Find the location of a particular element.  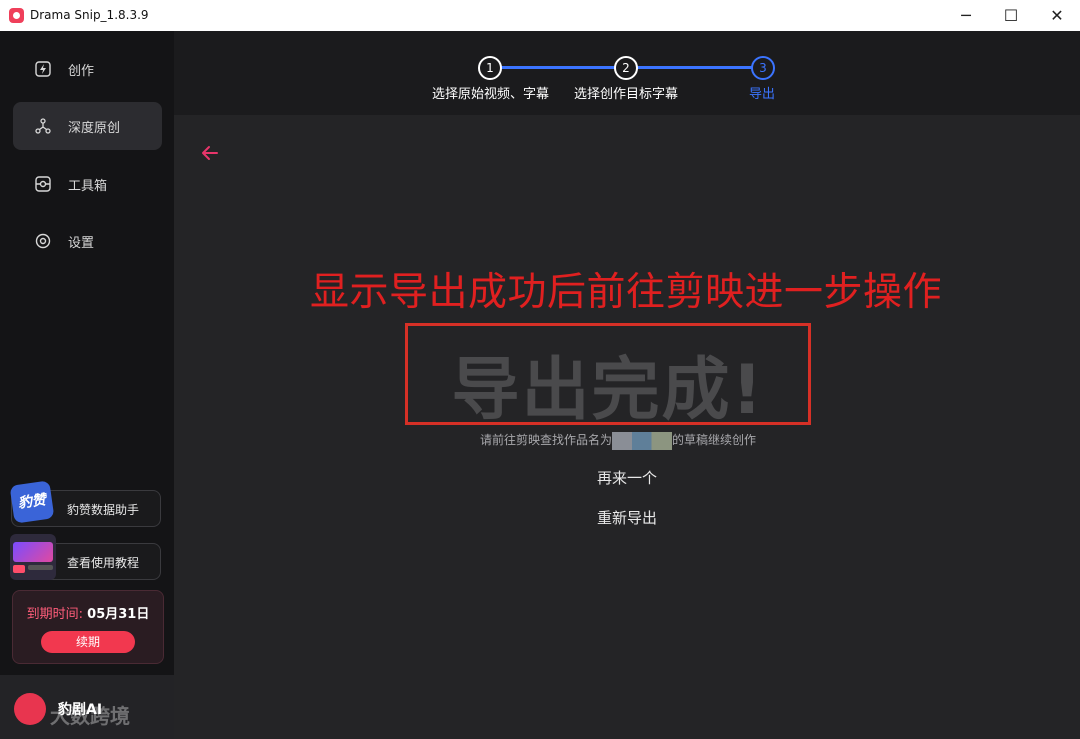

again-label: 再来一个 is located at coordinates (626, 478).